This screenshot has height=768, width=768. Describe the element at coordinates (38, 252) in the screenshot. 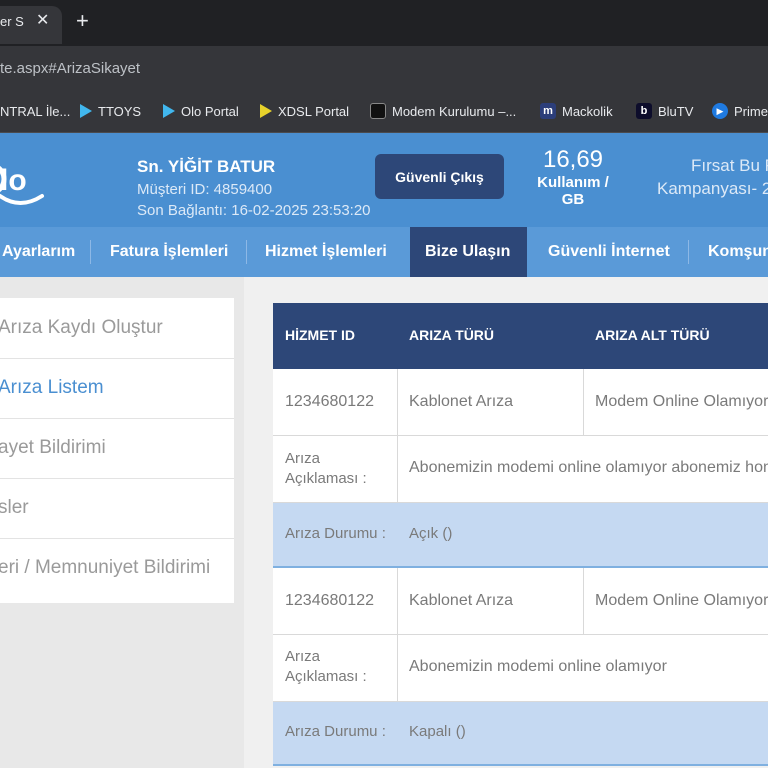

I see `nav-item-ayarlarim: Ayarlarım` at that location.